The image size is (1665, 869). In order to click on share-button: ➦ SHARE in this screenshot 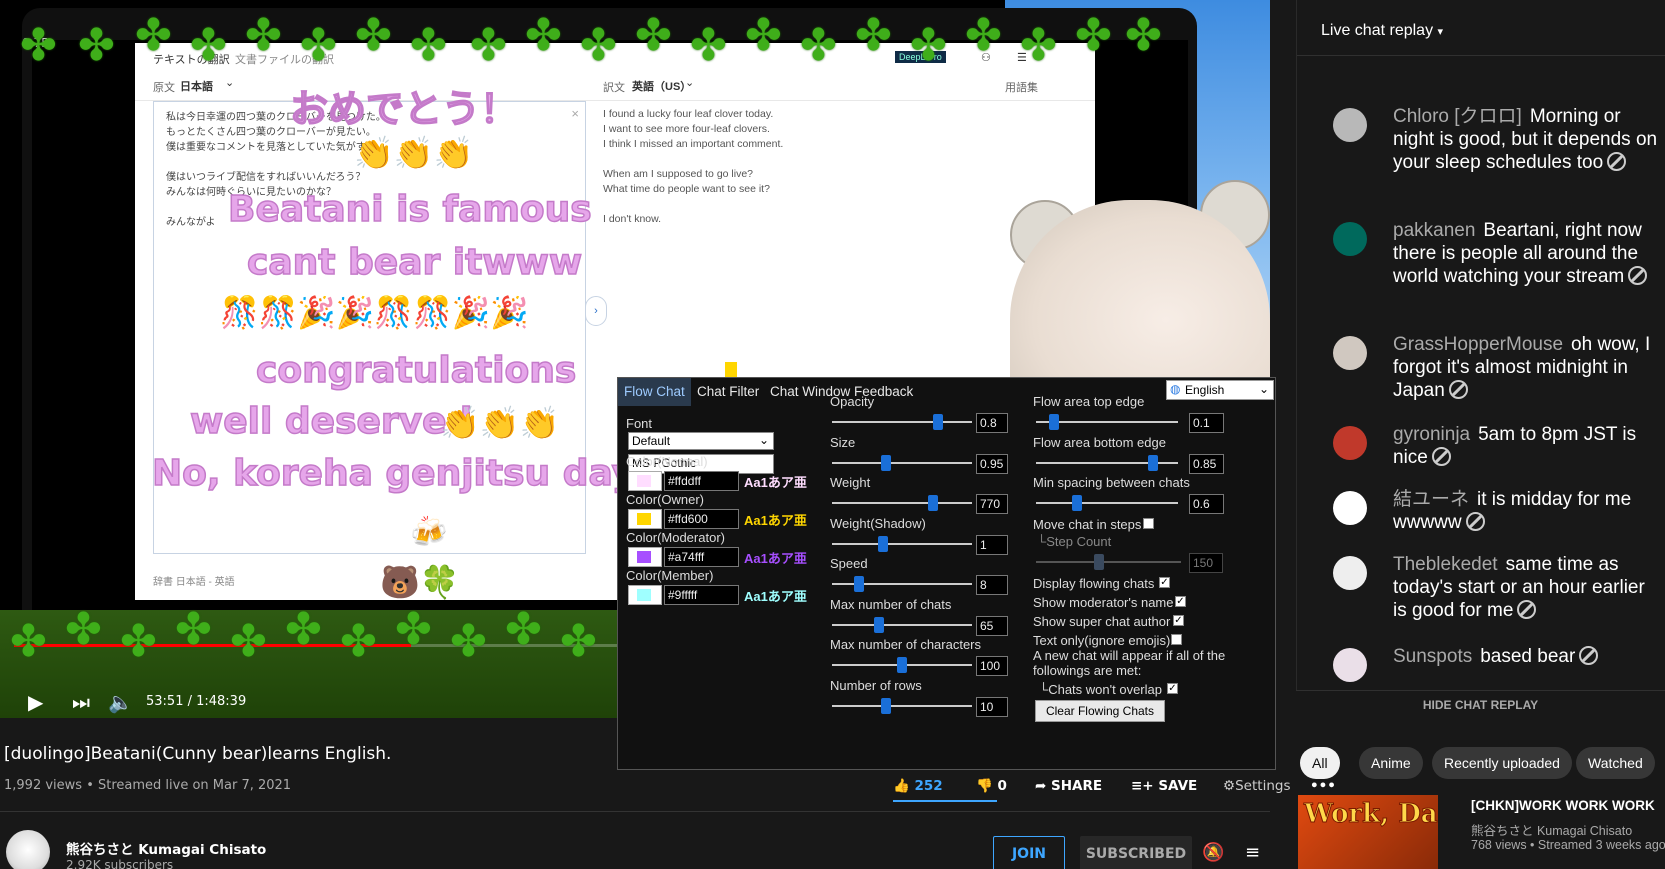, I will do `click(1068, 786)`.